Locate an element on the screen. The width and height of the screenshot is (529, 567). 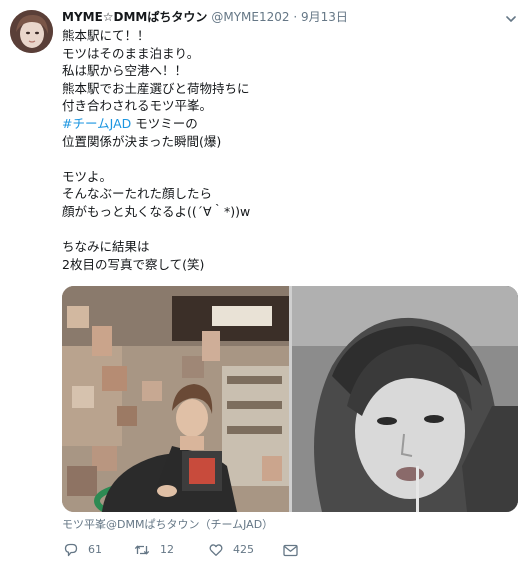
author-handle: @MYME1202 is located at coordinates (250, 17).